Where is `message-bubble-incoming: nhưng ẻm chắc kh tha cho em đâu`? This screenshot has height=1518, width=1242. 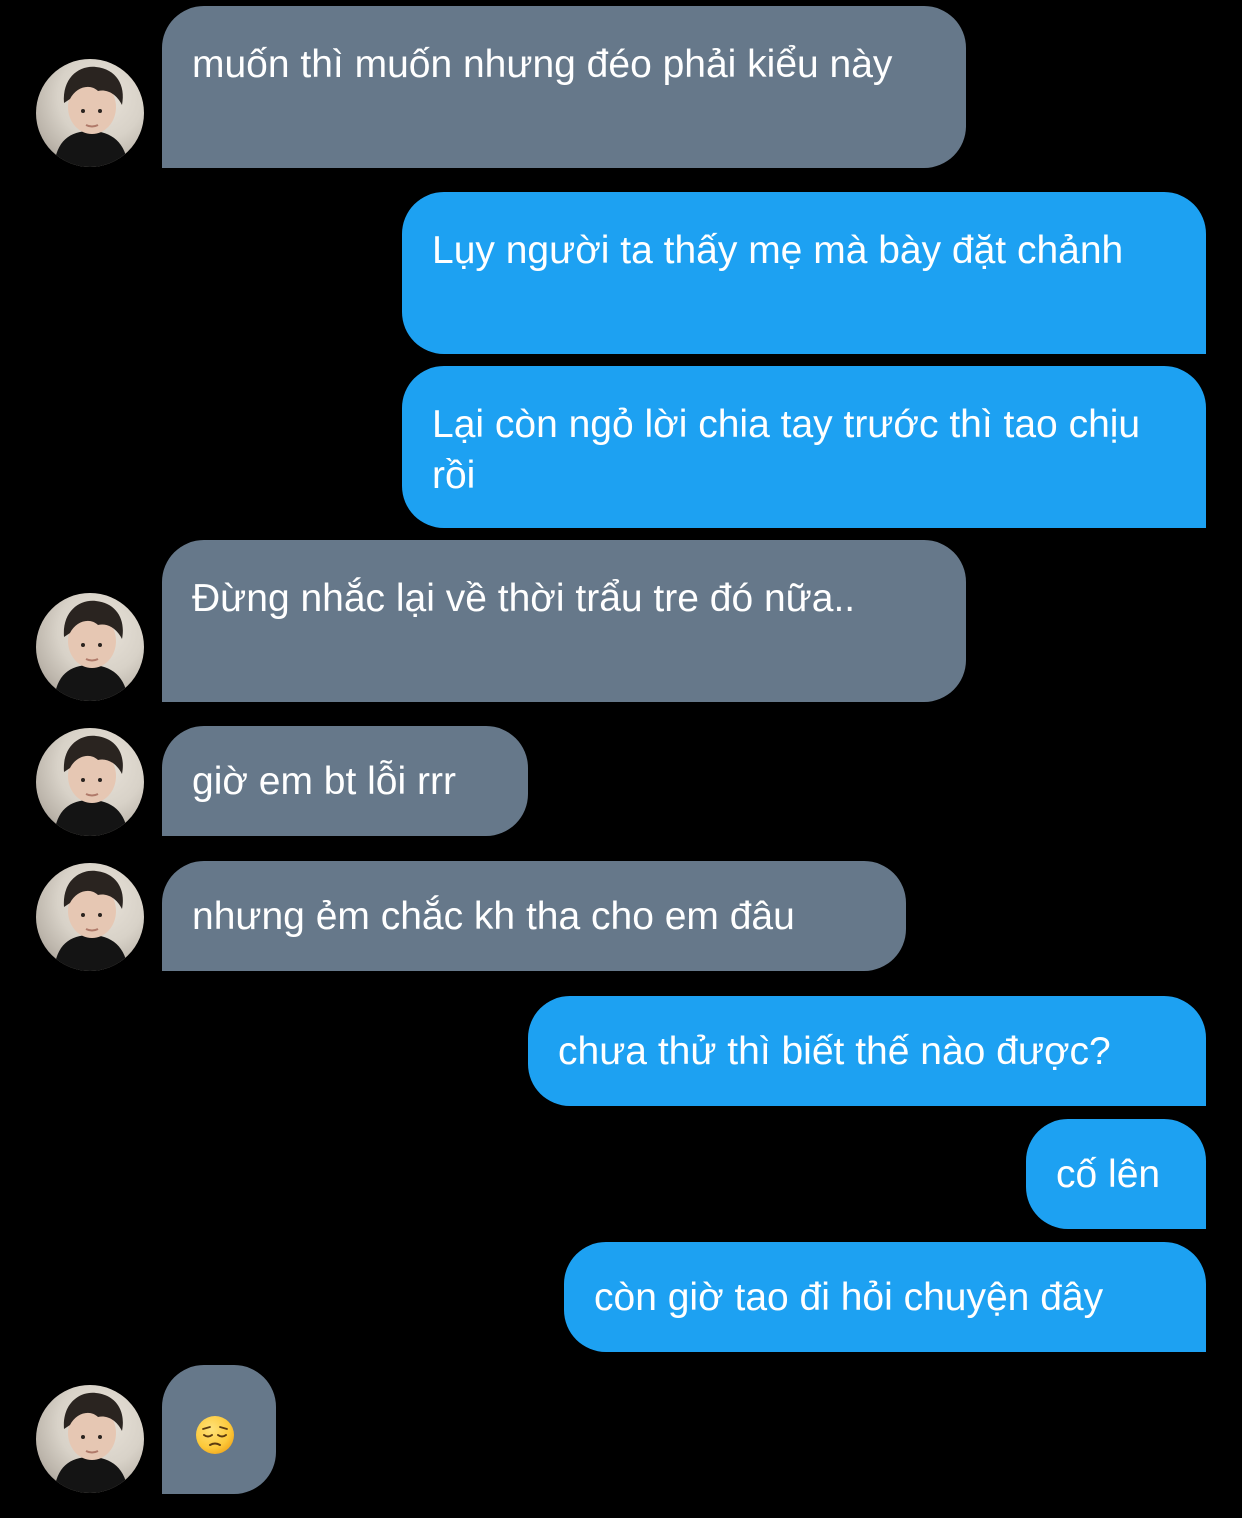
message-bubble-incoming: nhưng ẻm chắc kh tha cho em đâu is located at coordinates (534, 916).